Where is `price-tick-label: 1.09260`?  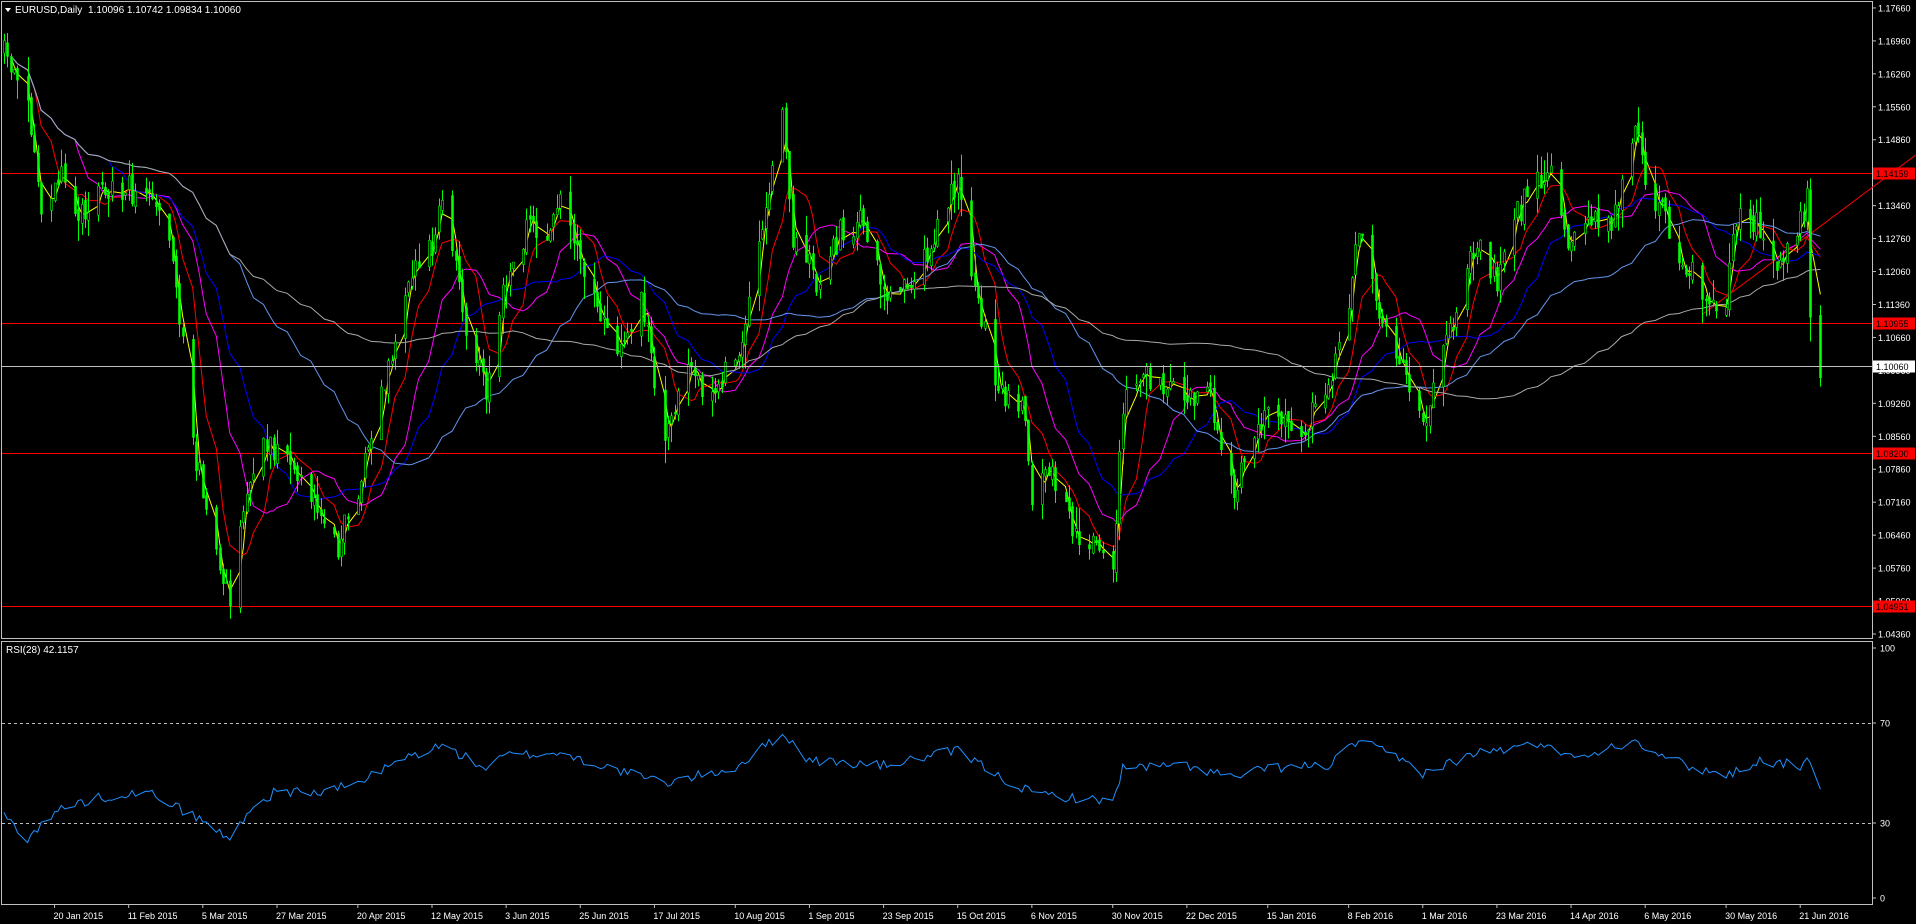
price-tick-label: 1.09260 is located at coordinates (1894, 404).